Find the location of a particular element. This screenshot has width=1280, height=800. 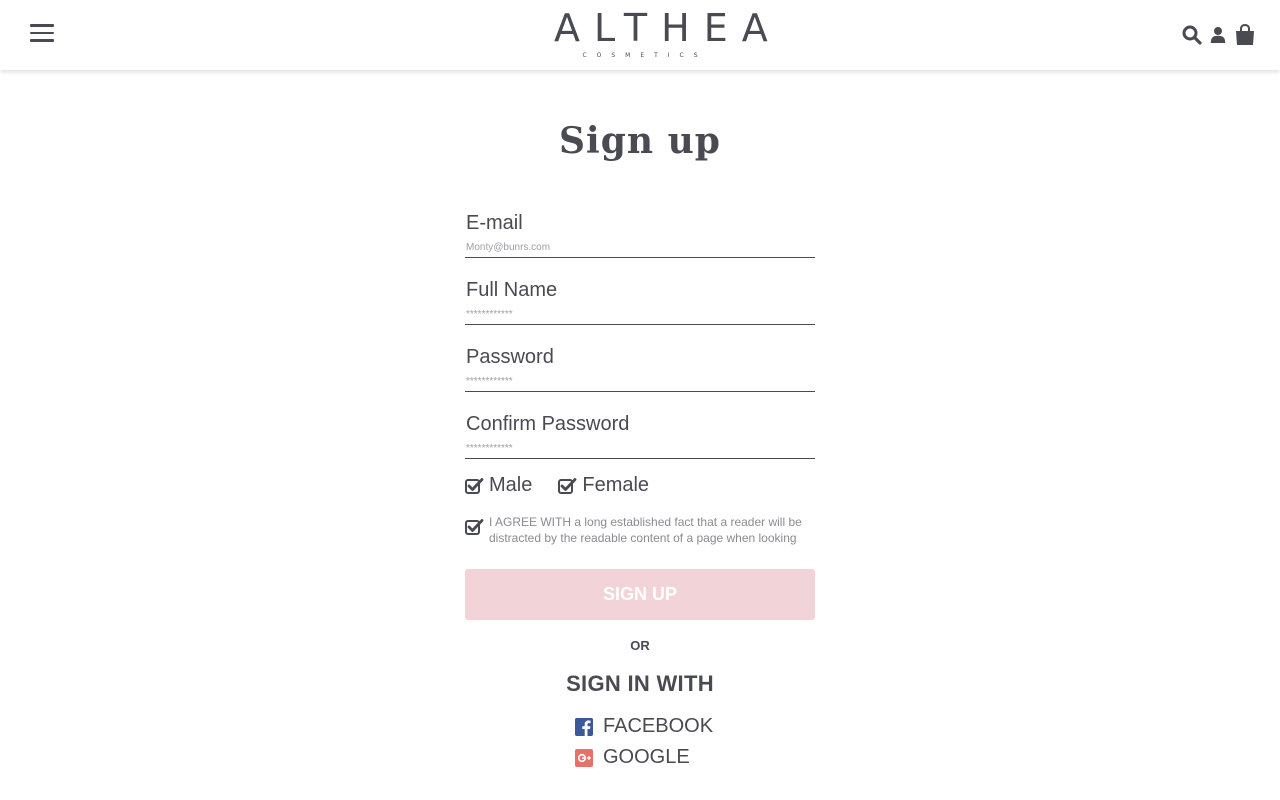

user-icon is located at coordinates (1218, 35).